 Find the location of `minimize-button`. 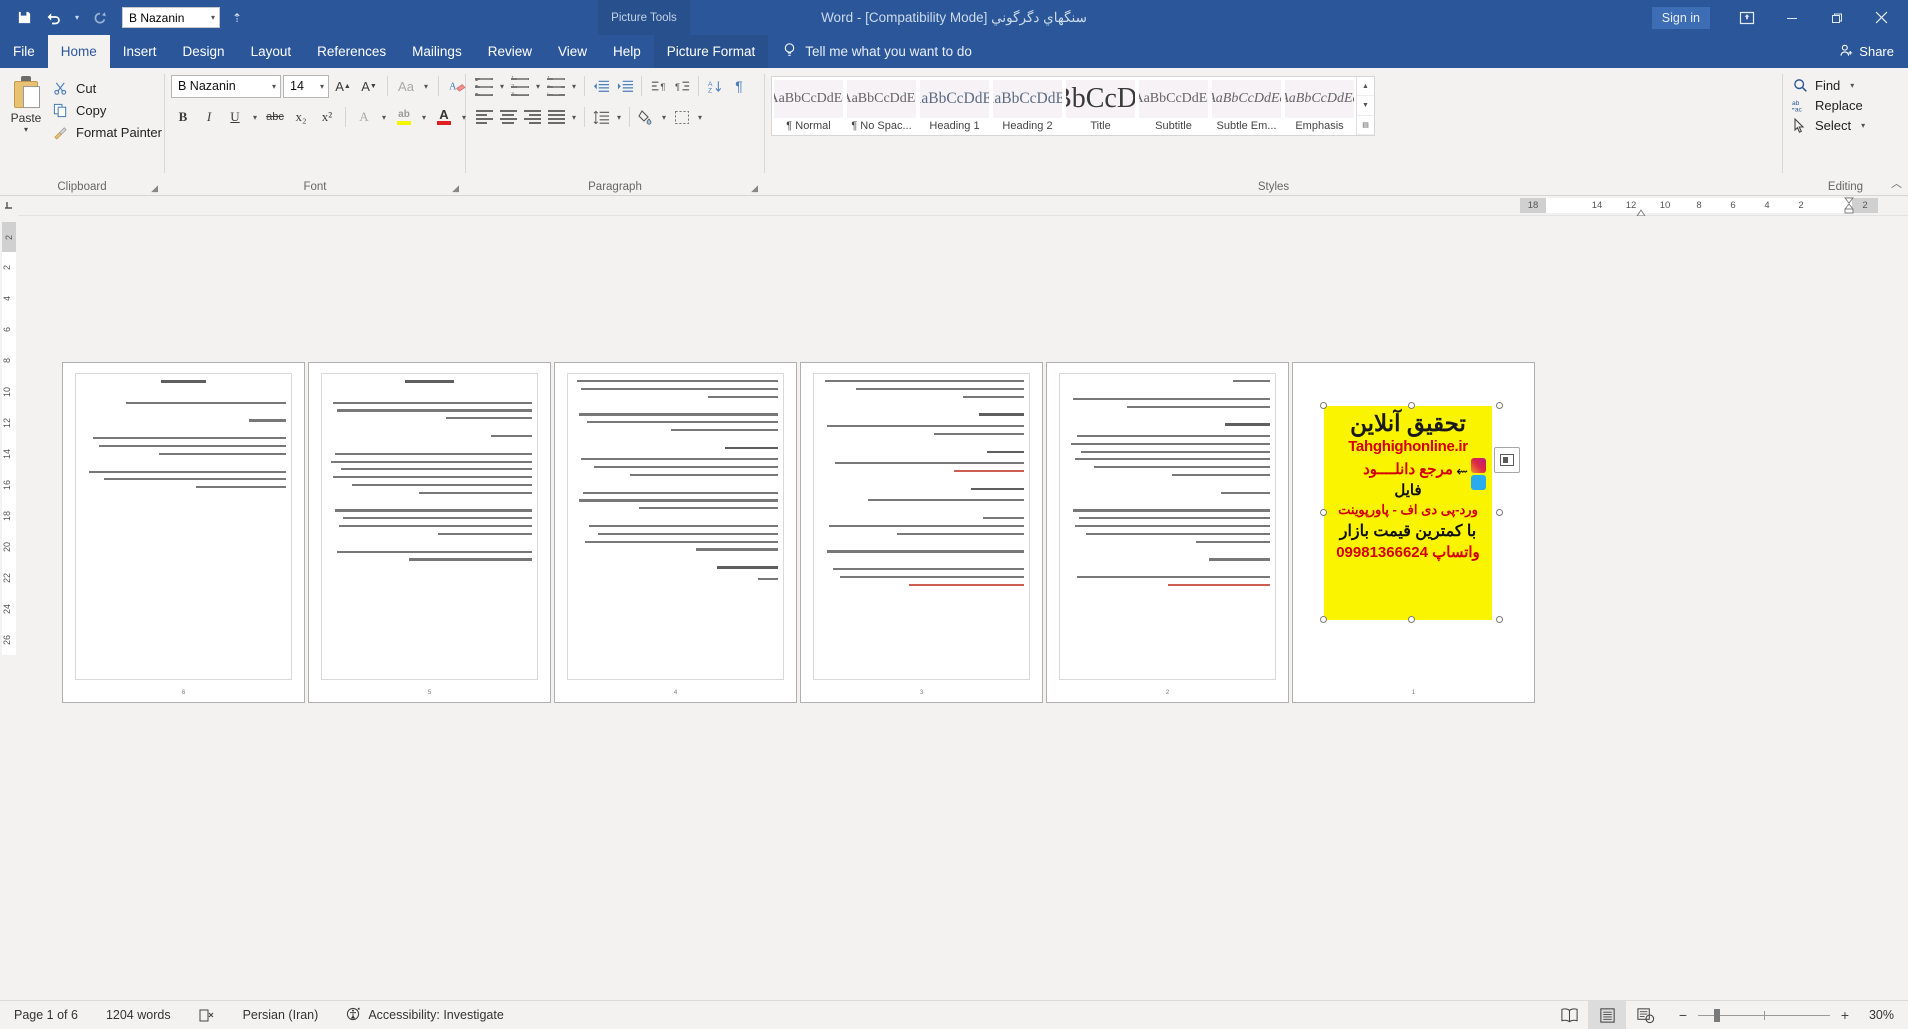

minimize-button is located at coordinates (1791, 17).